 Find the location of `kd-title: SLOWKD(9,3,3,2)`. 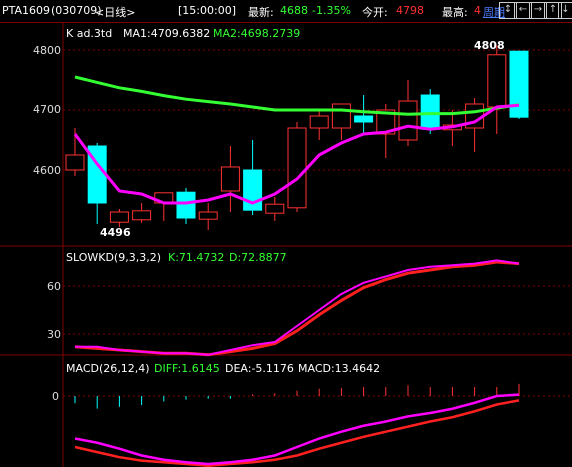

kd-title: SLOWKD(9,3,3,2) is located at coordinates (113, 257).